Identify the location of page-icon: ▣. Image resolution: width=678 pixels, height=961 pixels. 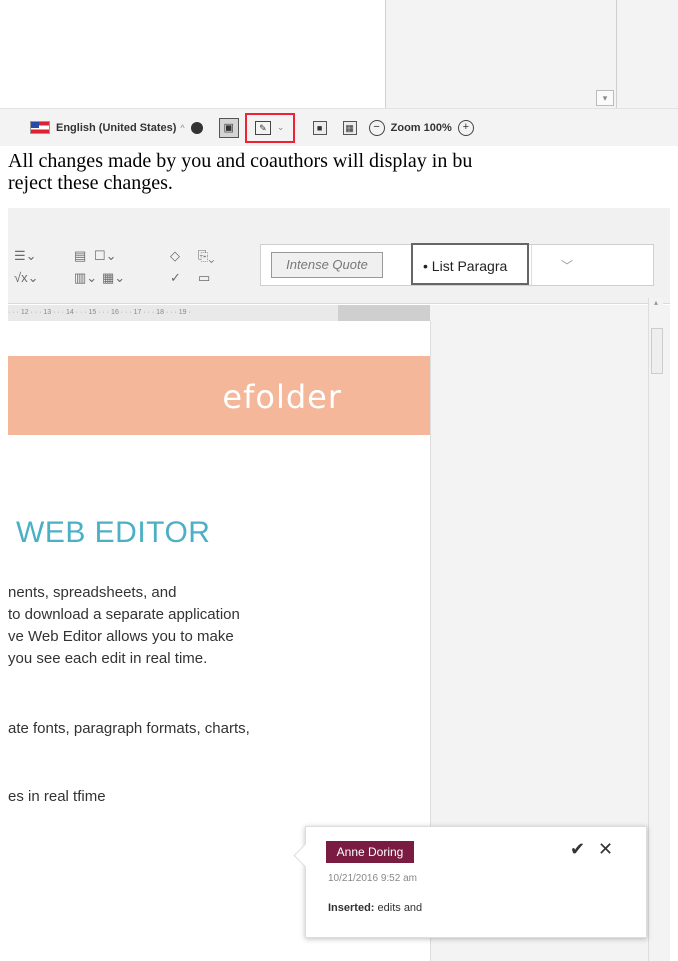
(228, 128).